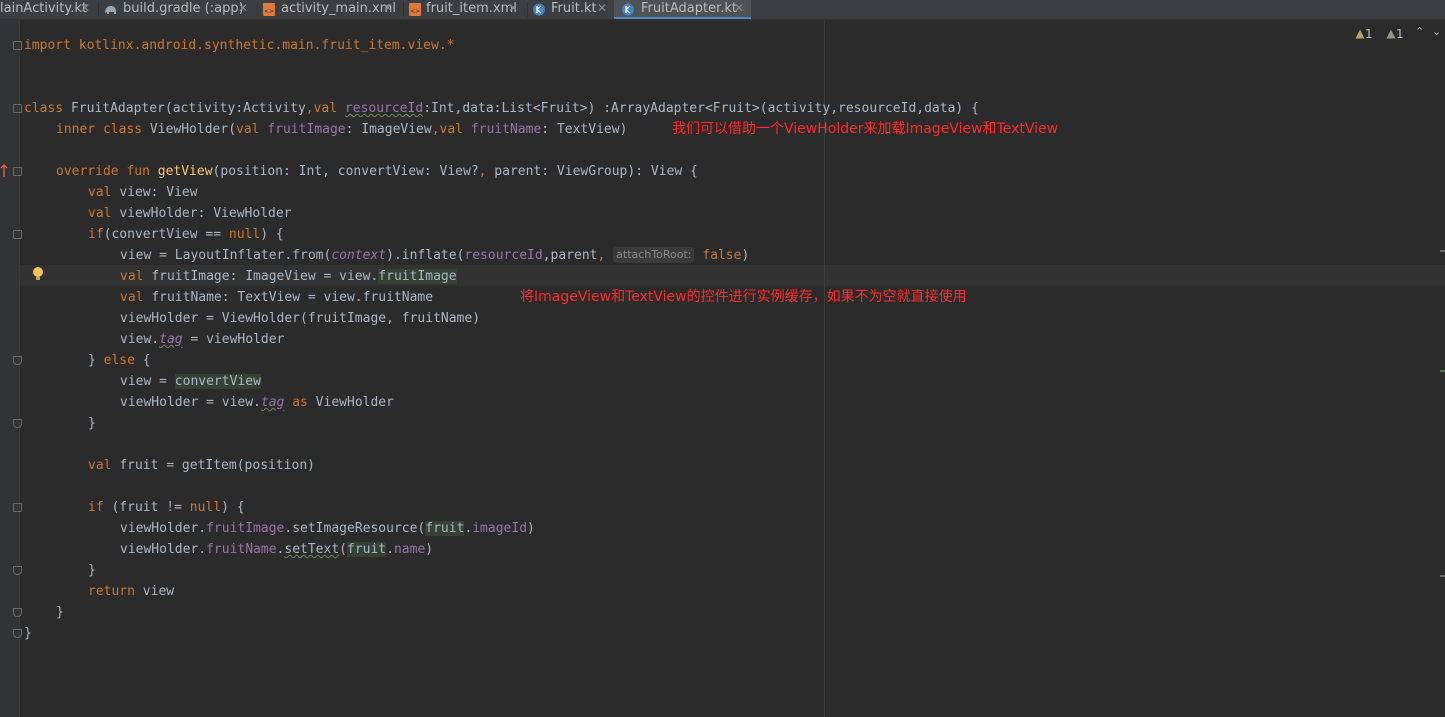 This screenshot has height=717, width=1445. What do you see at coordinates (312, 549) in the screenshot?
I see `code-token: setText` at bounding box center [312, 549].